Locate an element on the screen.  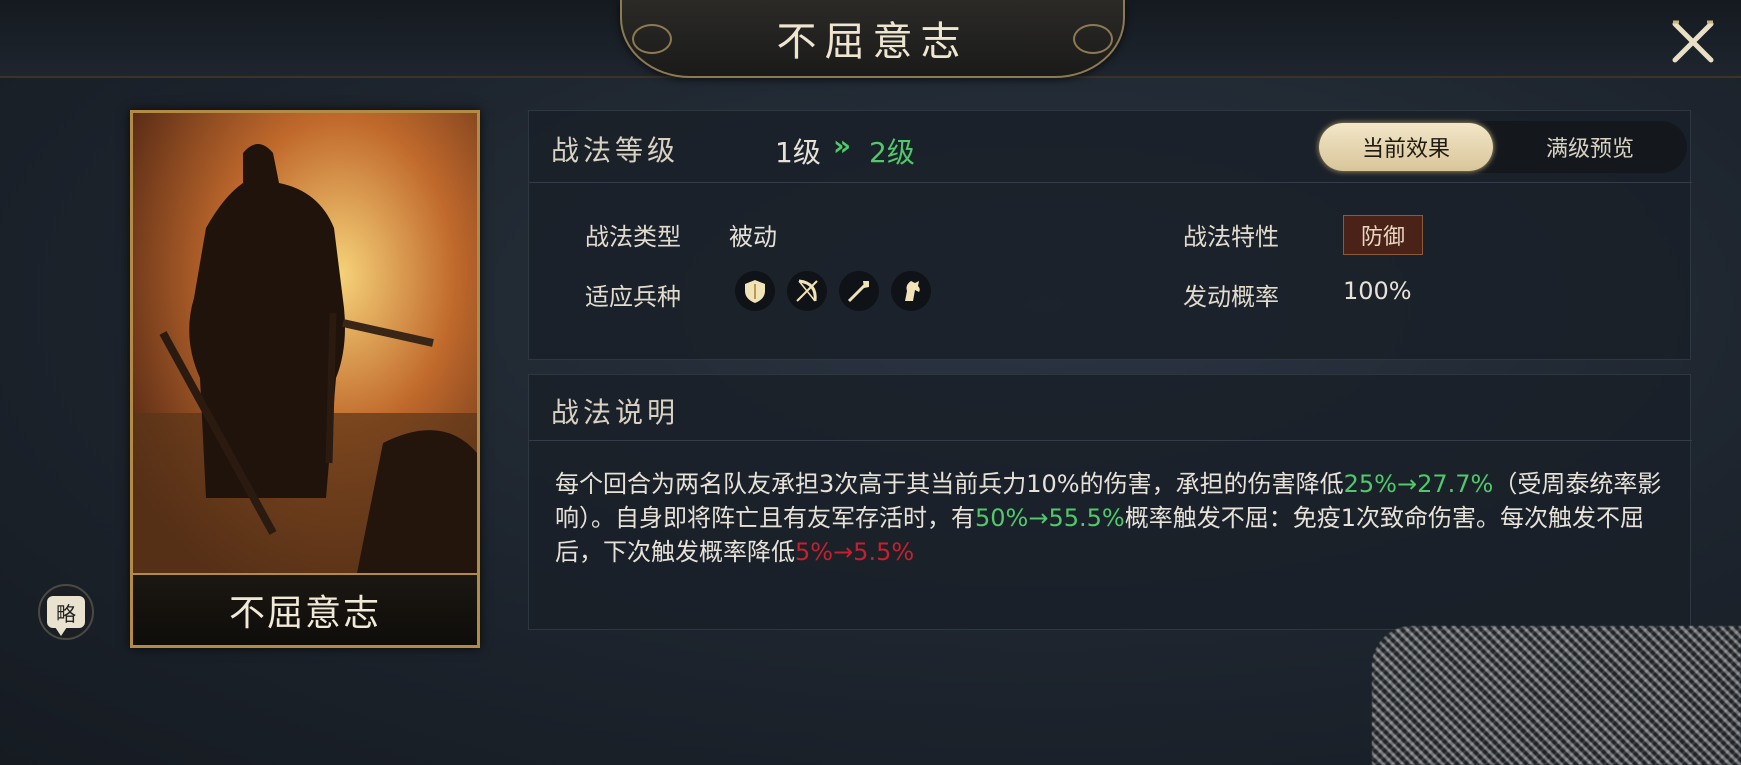
skill-trait-label: 战法特性 is located at coordinates (1231, 237).